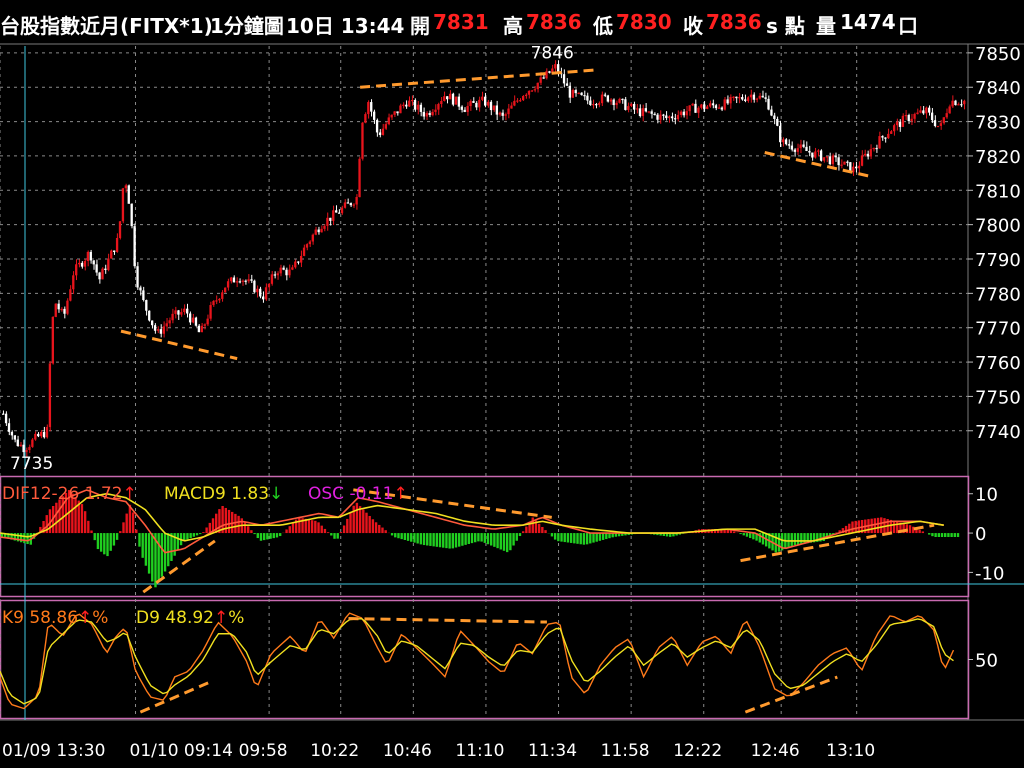  Describe the element at coordinates (477, 78) in the screenshot. I see `price-trendline` at that location.